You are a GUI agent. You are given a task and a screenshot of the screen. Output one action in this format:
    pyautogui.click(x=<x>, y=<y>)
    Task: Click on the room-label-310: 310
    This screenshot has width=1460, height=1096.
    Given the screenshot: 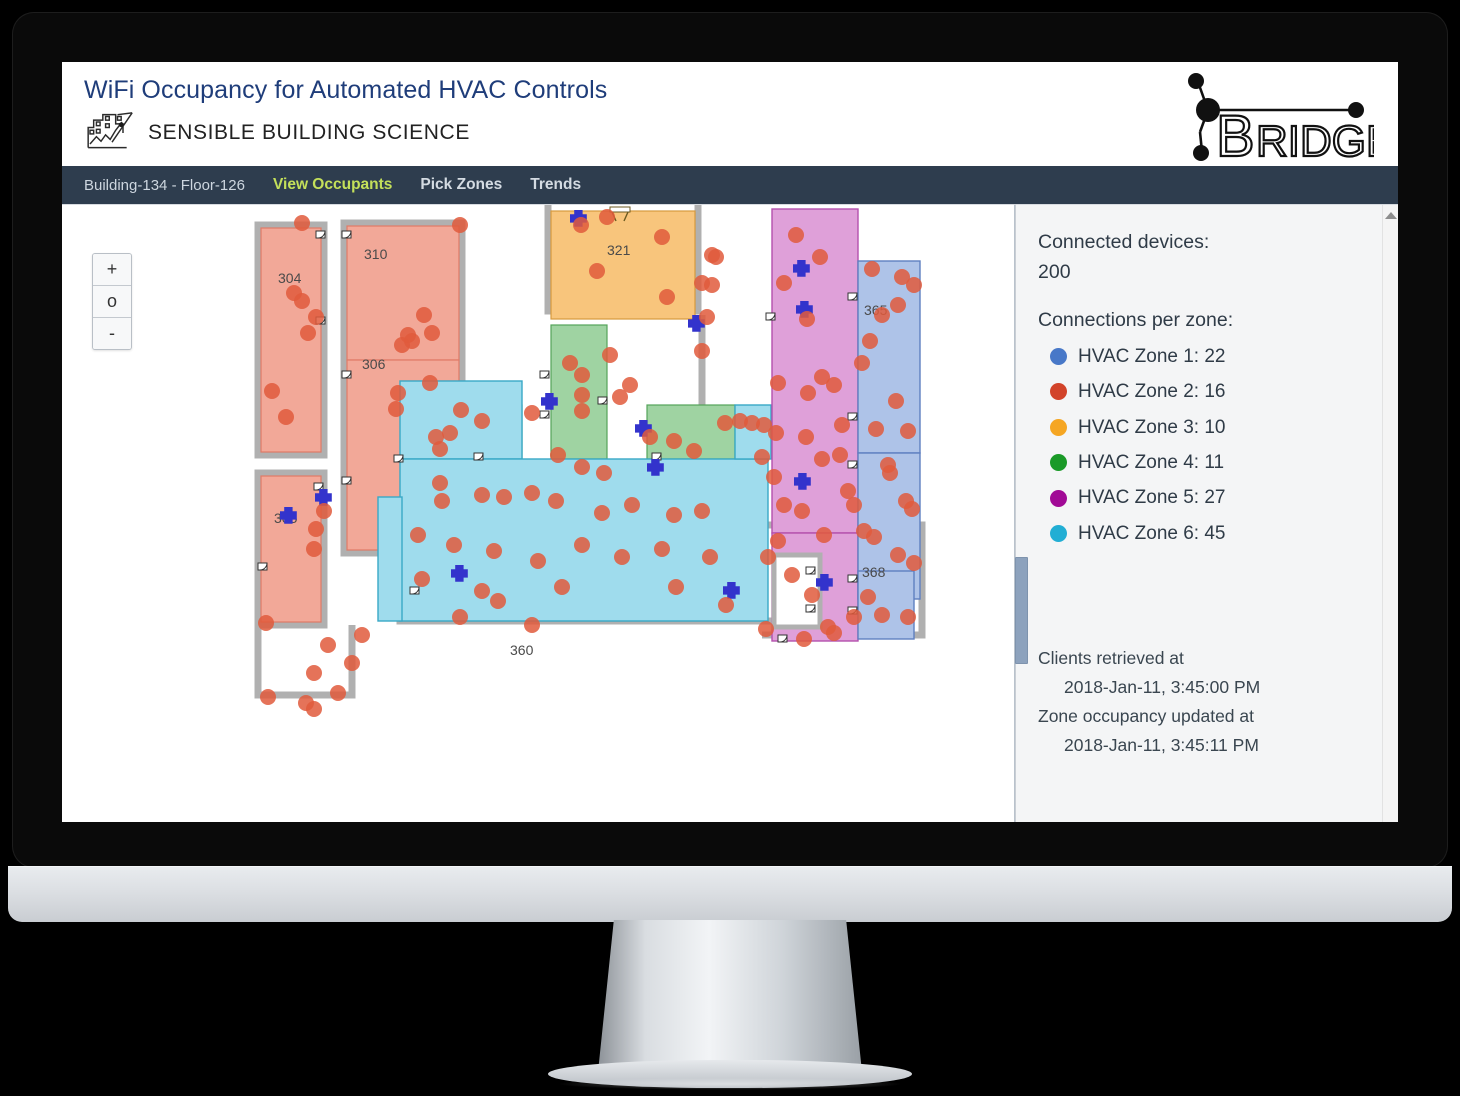 What is the action you would take?
    pyautogui.click(x=376, y=254)
    